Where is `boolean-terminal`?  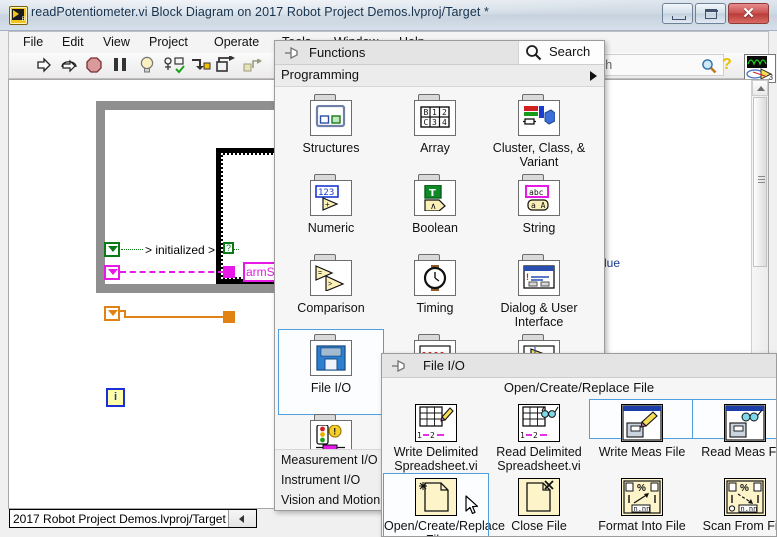 boolean-terminal is located at coordinates (112, 249).